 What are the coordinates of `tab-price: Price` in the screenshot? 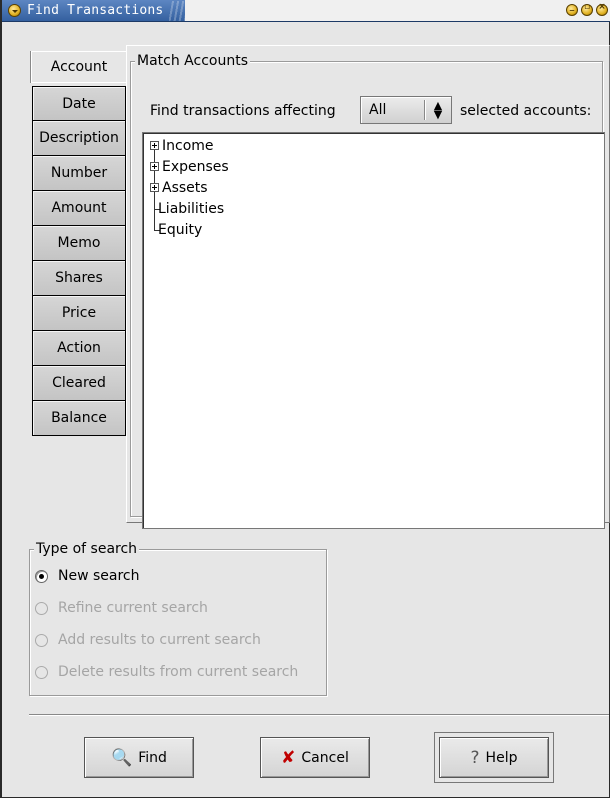 It's located at (79, 313).